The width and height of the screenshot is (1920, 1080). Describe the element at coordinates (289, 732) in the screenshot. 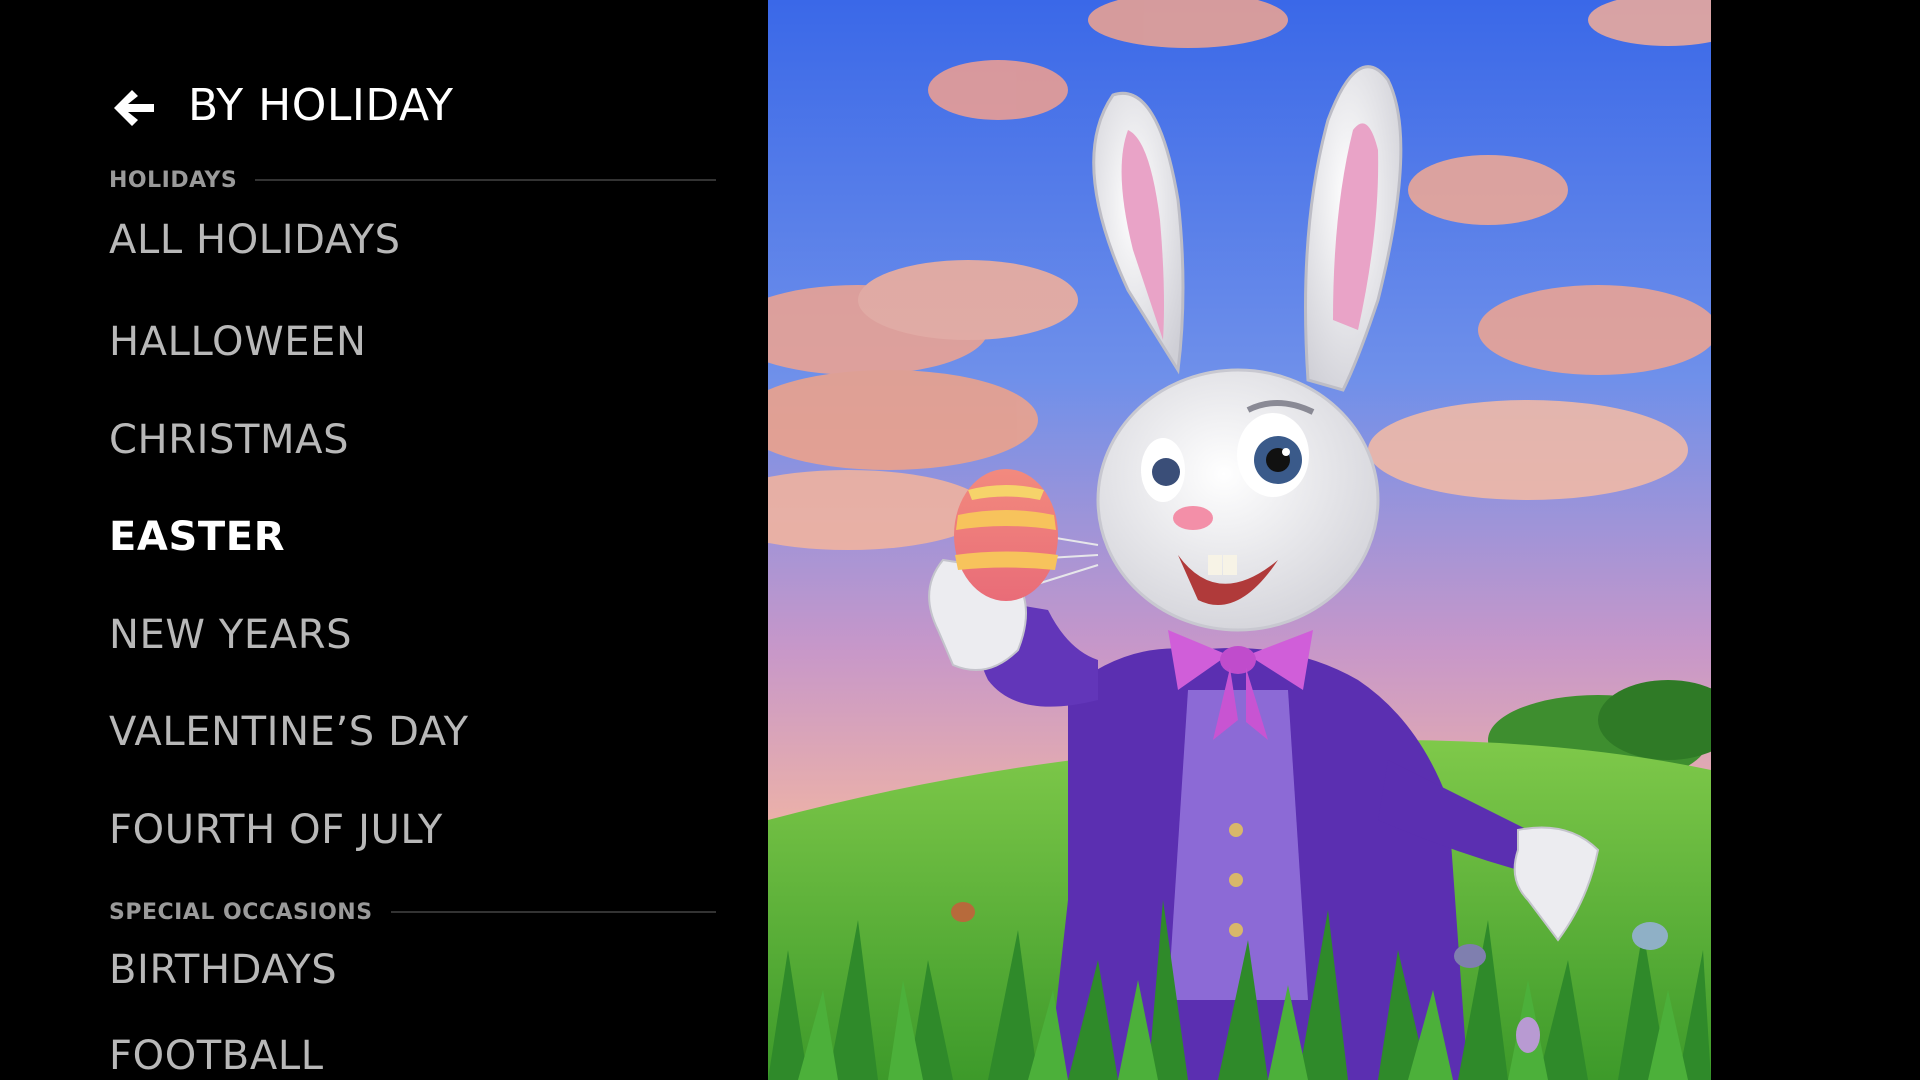

I see `menu-item-valentines-day: VALENTINE’S DAY` at that location.